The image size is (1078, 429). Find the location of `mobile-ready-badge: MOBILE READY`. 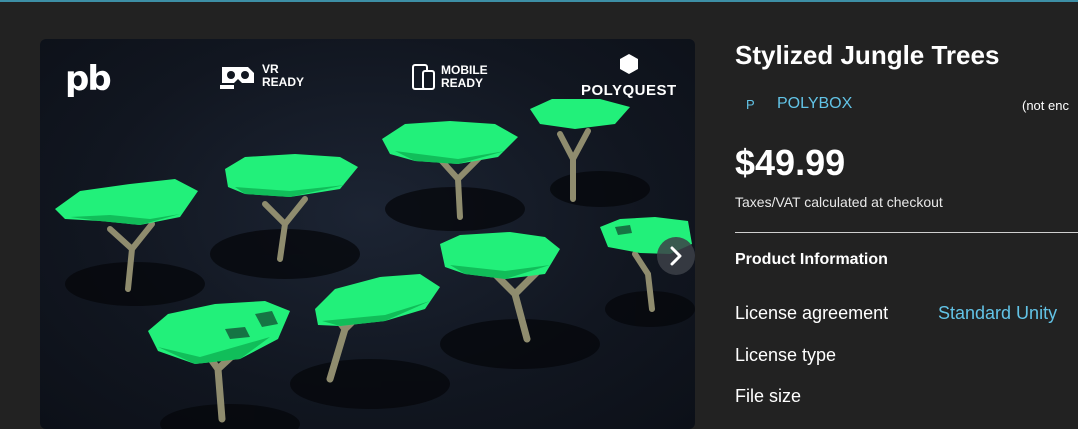

mobile-ready-badge: MOBILE READY is located at coordinates (450, 77).